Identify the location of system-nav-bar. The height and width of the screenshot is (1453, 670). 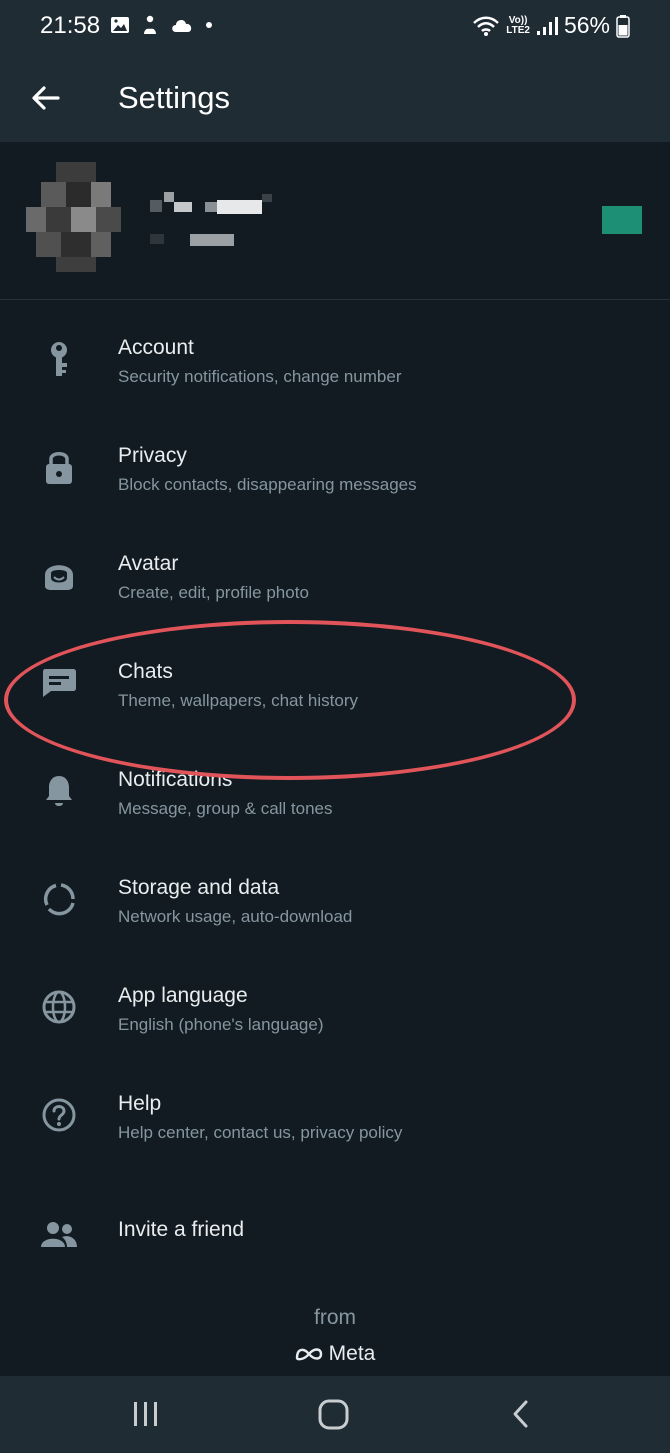
(335, 1414).